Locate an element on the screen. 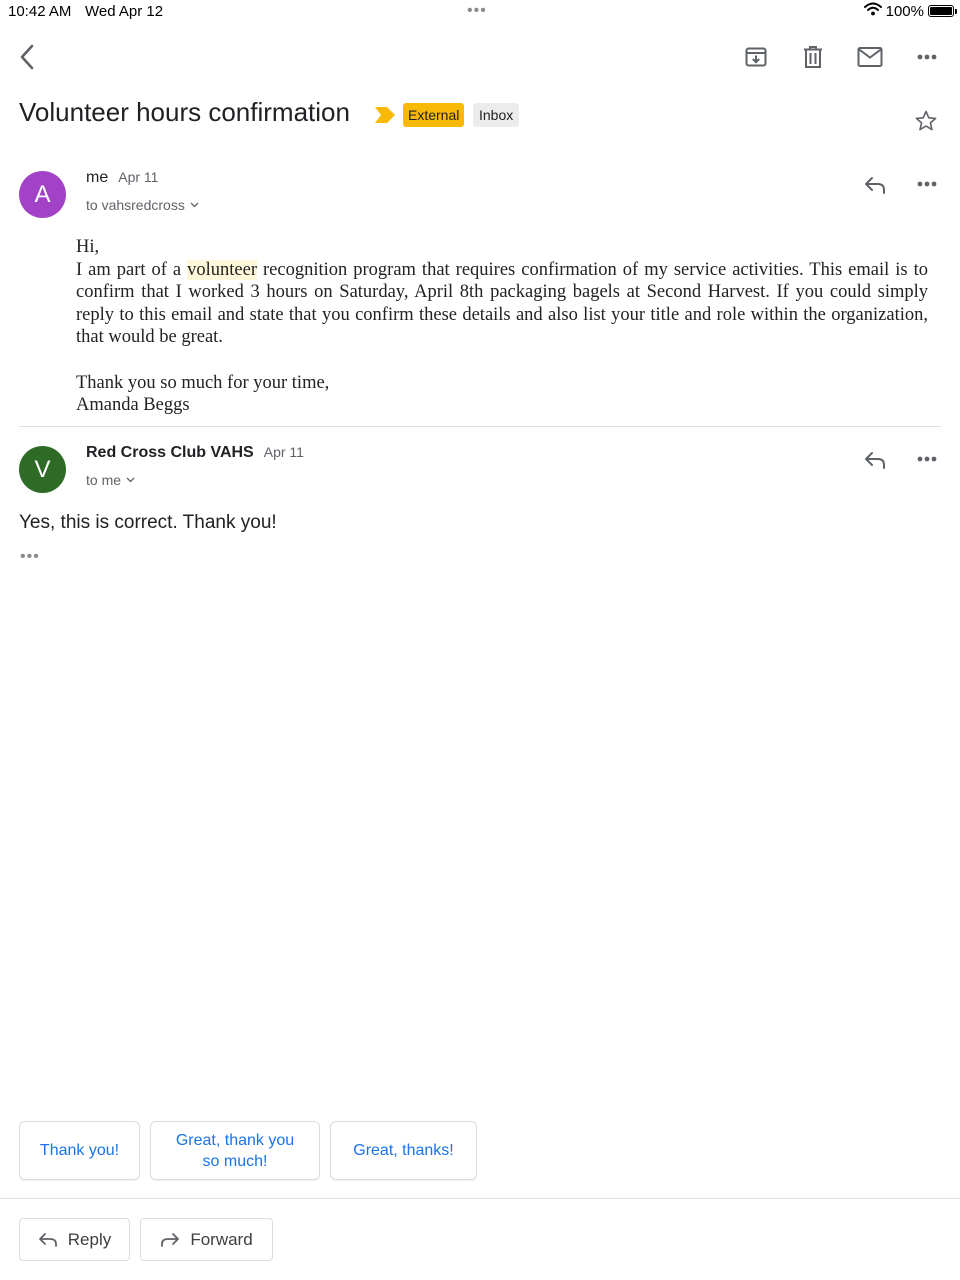 The image size is (960, 1280). archive-icon is located at coordinates (756, 57).